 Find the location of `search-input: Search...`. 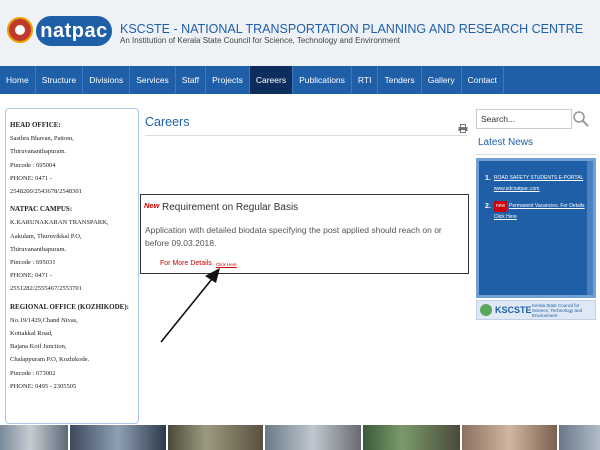

search-input: Search... is located at coordinates (524, 119).